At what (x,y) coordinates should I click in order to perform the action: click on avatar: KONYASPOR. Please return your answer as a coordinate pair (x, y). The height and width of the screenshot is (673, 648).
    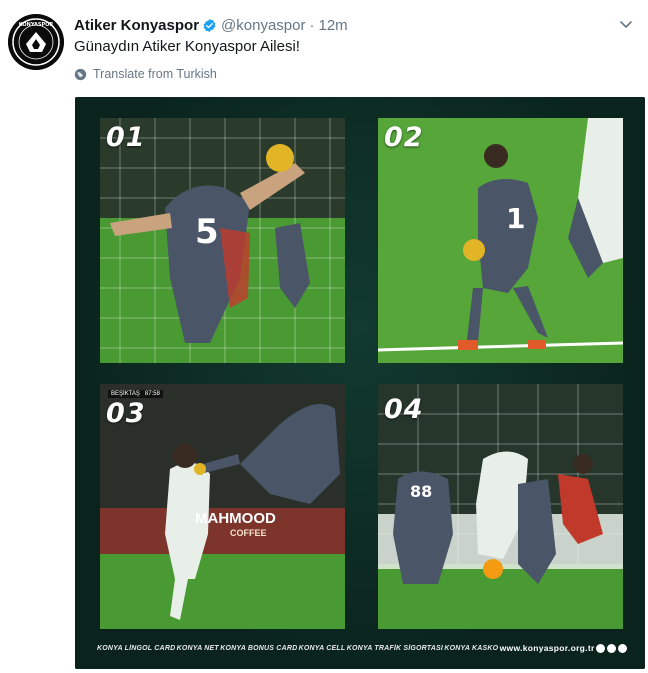
    Looking at the image, I should click on (36, 42).